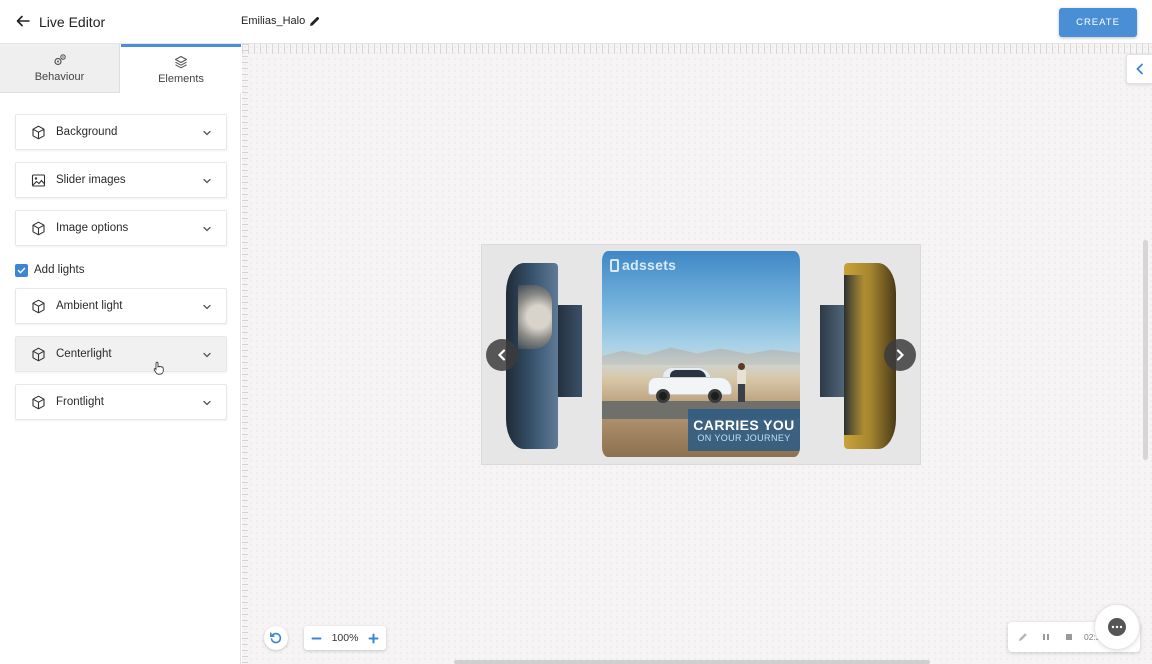  What do you see at coordinates (60, 68) in the screenshot?
I see `tab-behaviour: Behaviour` at bounding box center [60, 68].